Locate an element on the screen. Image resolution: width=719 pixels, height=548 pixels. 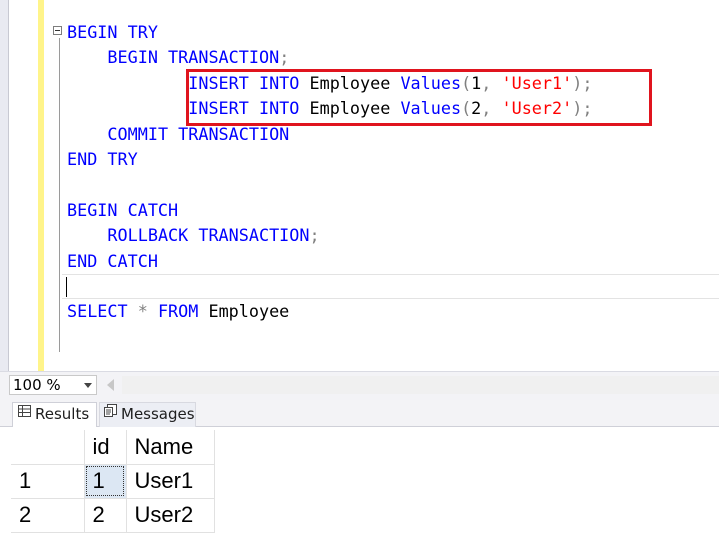
zoom-select: 100 % is located at coordinates (53, 385).